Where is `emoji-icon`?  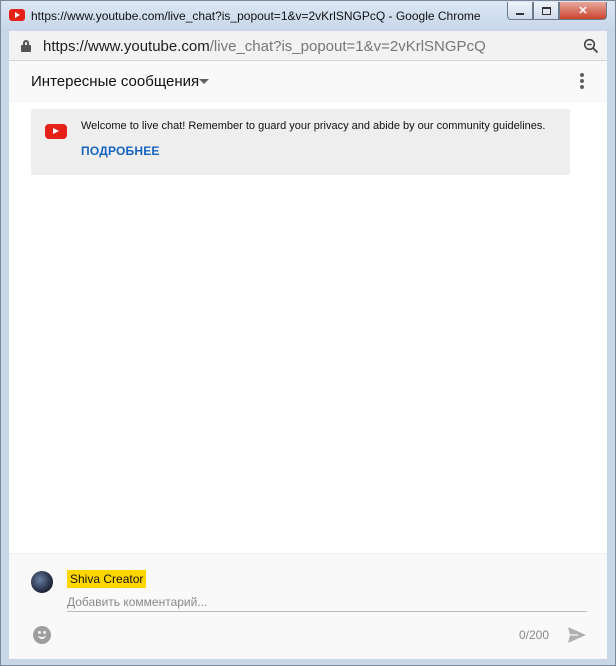
emoji-icon is located at coordinates (42, 635).